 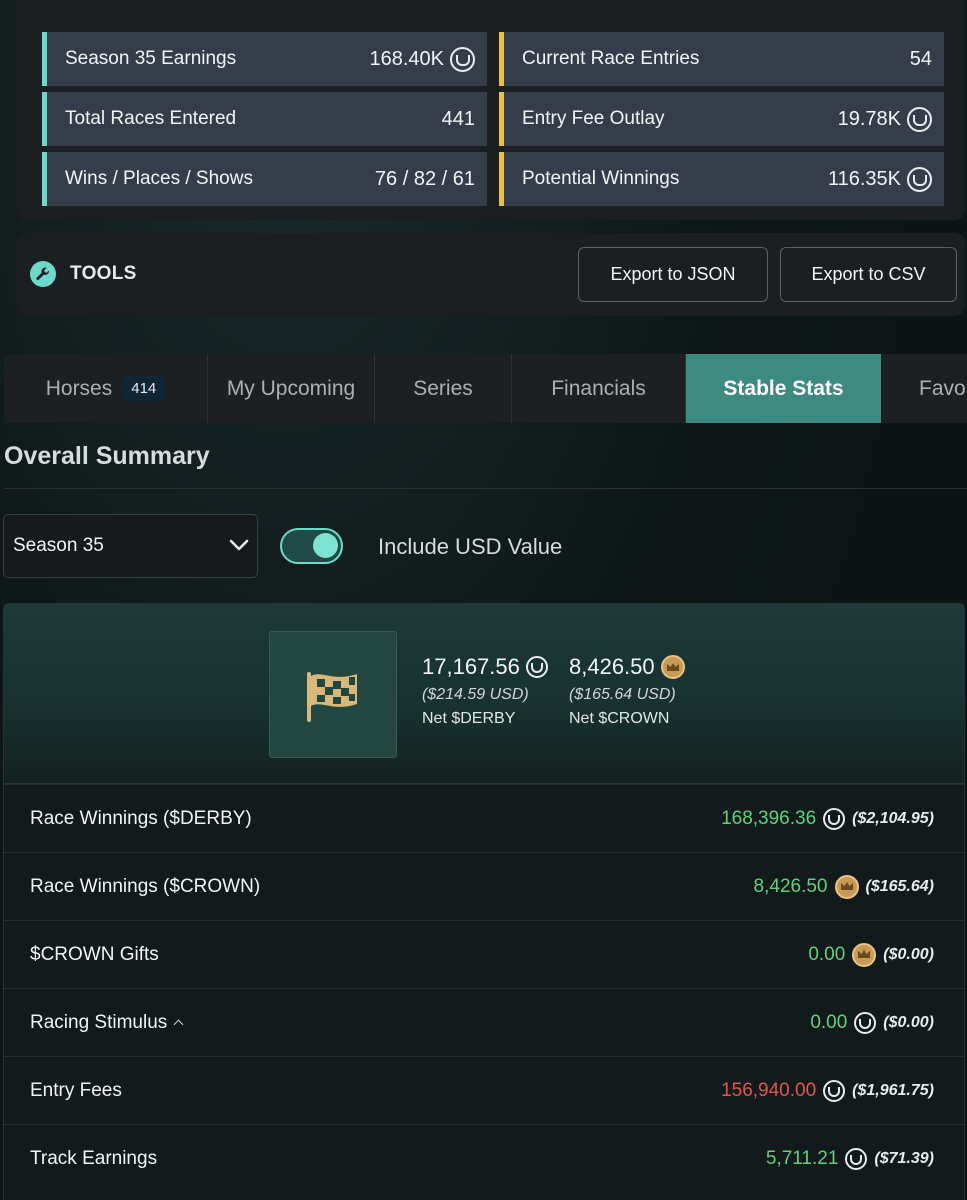 I want to click on tab-financials: Financials, so click(x=599, y=388).